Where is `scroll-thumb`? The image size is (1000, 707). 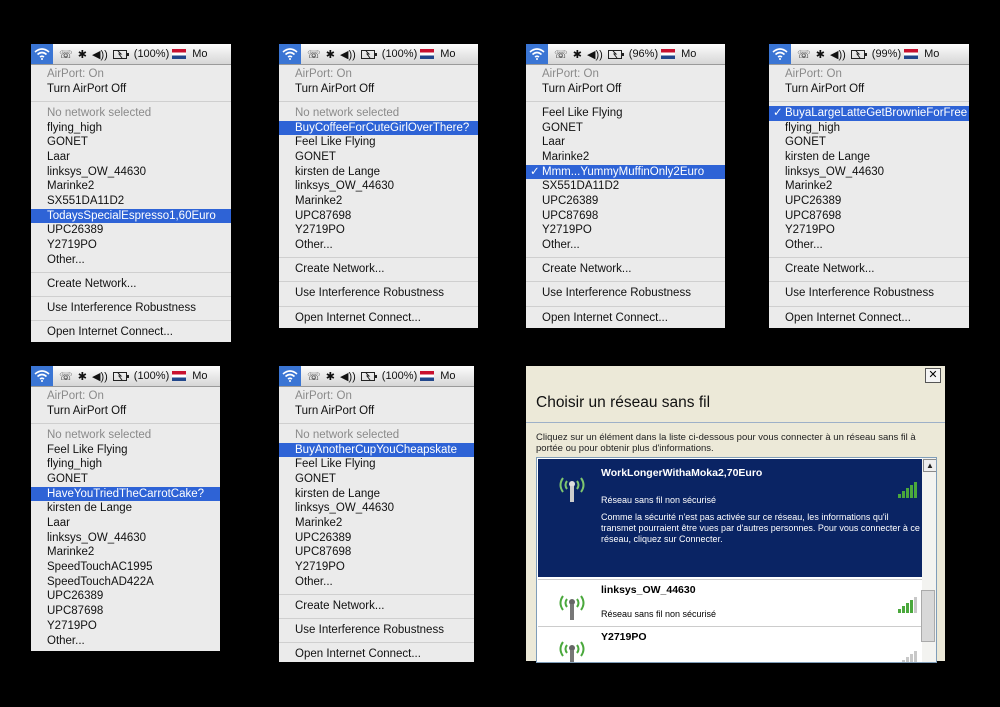 scroll-thumb is located at coordinates (928, 616).